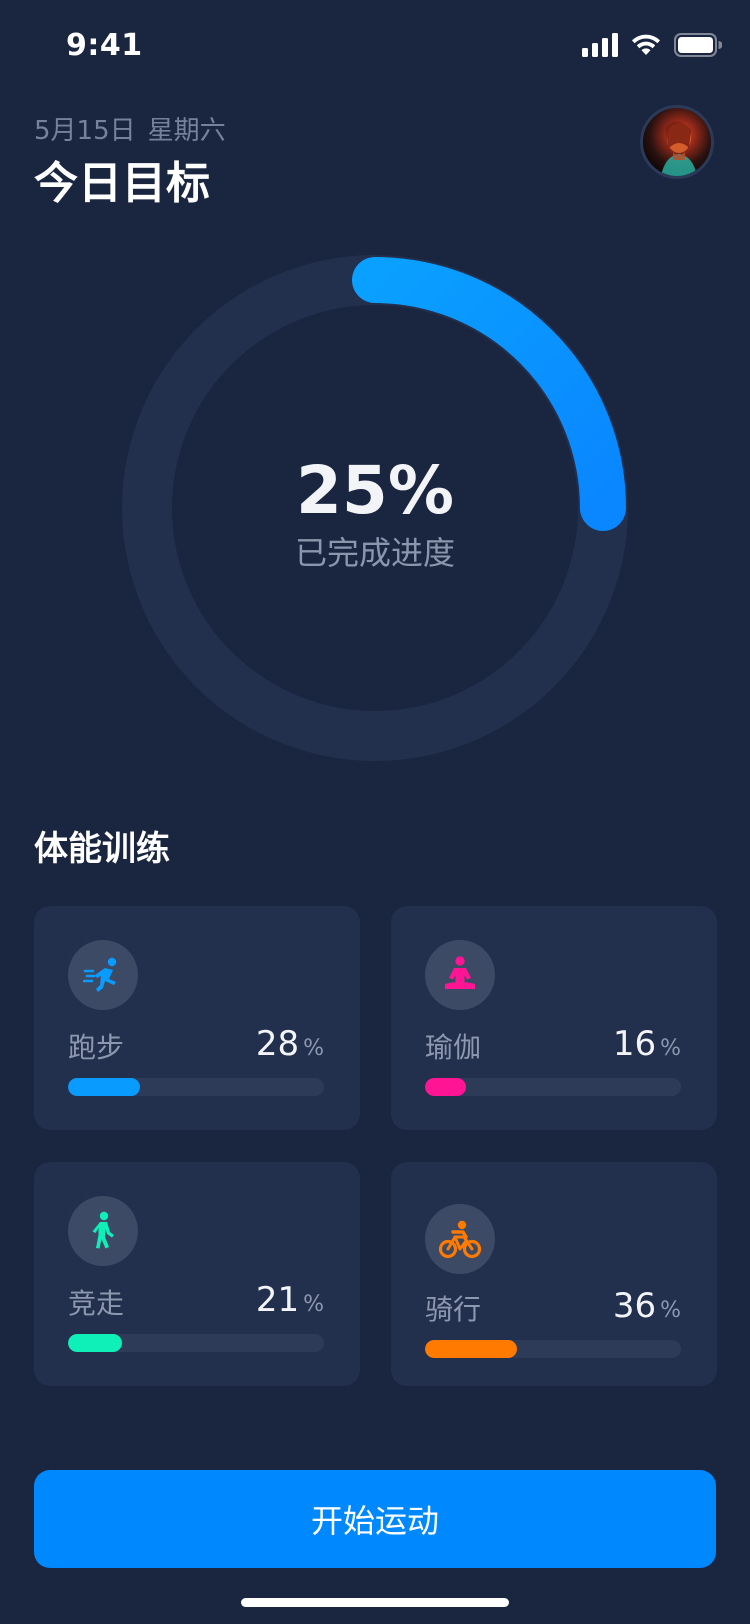 Image resolution: width=750 pixels, height=1624 pixels. What do you see at coordinates (600, 47) in the screenshot?
I see `signal-icon` at bounding box center [600, 47].